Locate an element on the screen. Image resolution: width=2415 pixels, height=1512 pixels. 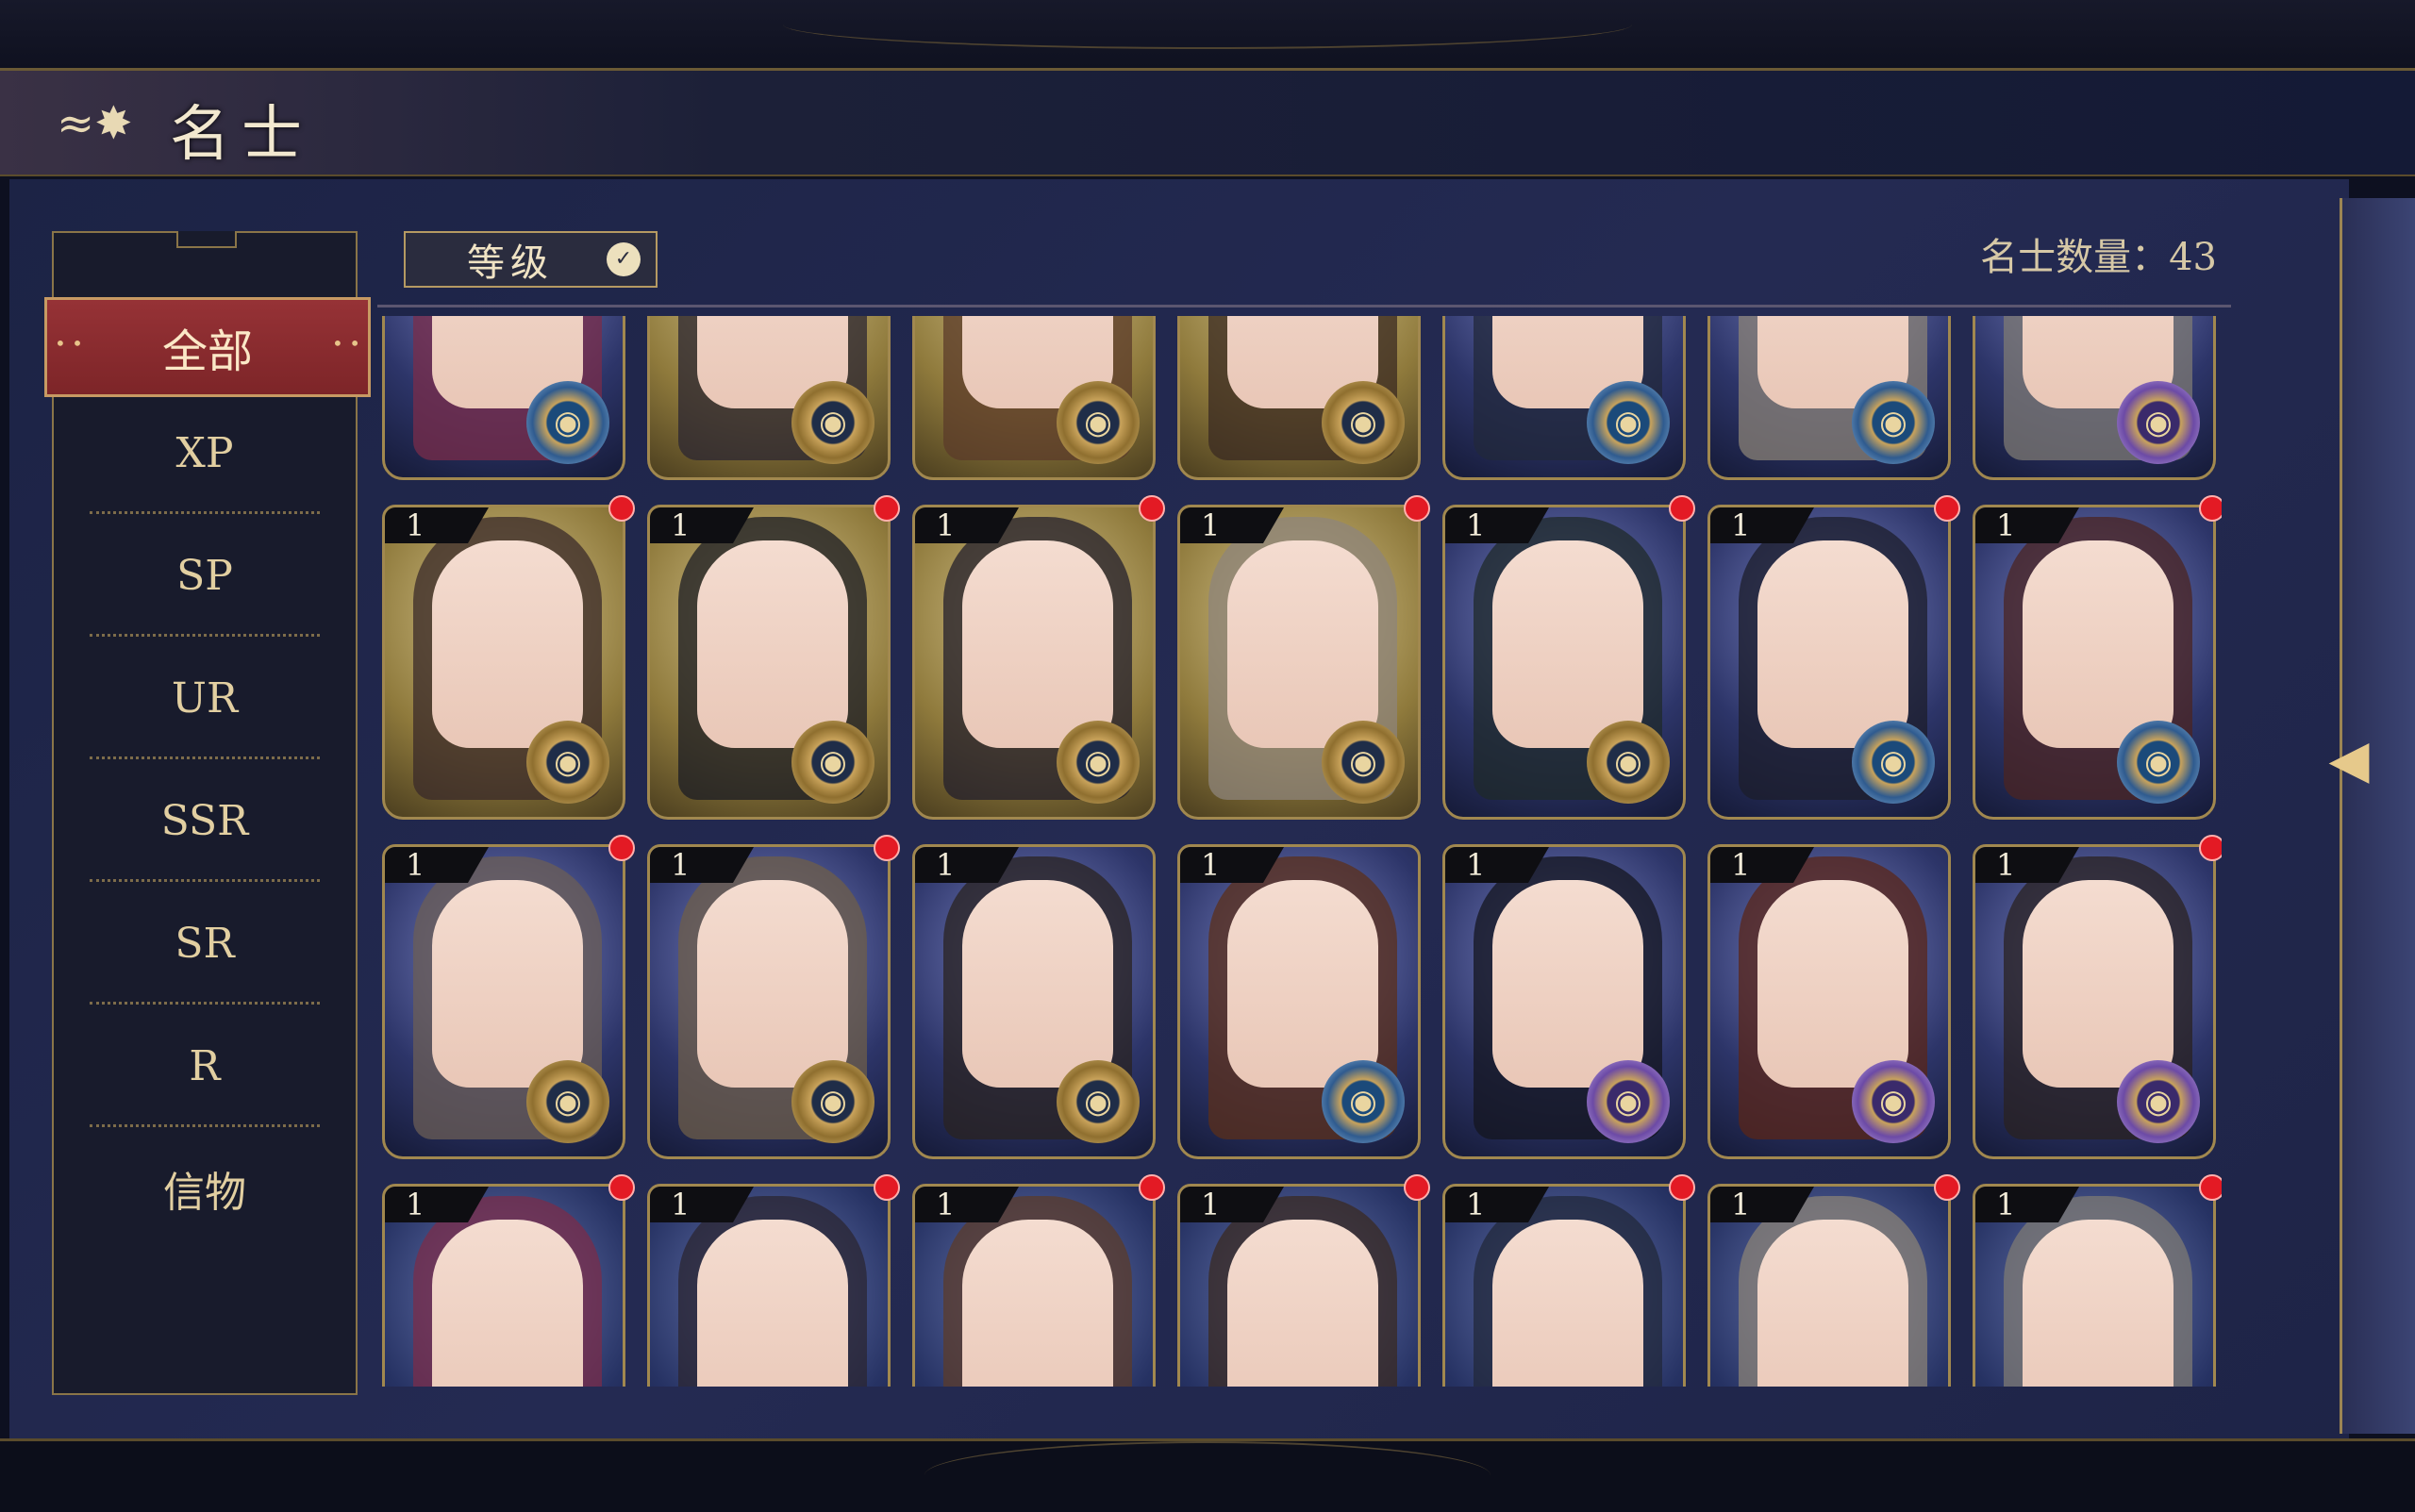
tab-token: 信物 is located at coordinates (205, 1188).